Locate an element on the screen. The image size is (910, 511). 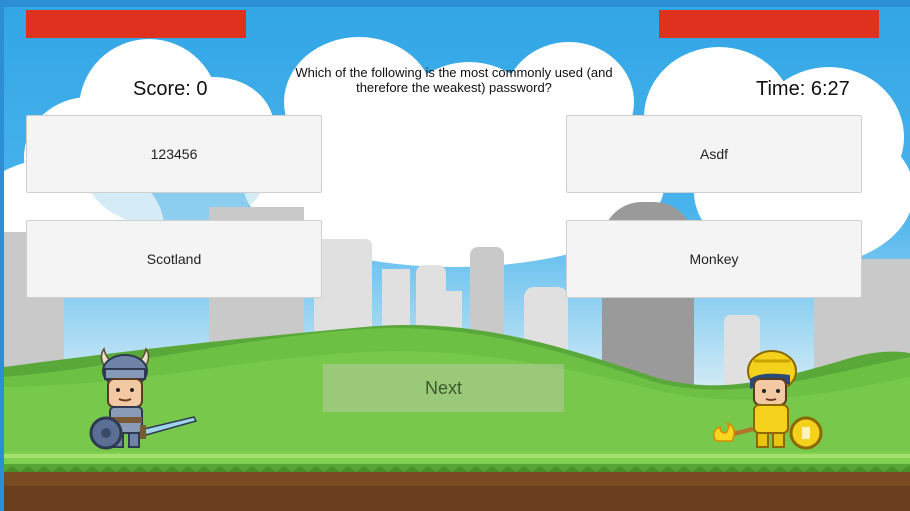
time-label: Time: 6:27 is located at coordinates (803, 89).